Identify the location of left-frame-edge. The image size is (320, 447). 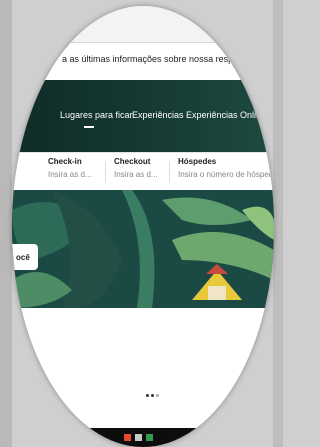
(6, 223).